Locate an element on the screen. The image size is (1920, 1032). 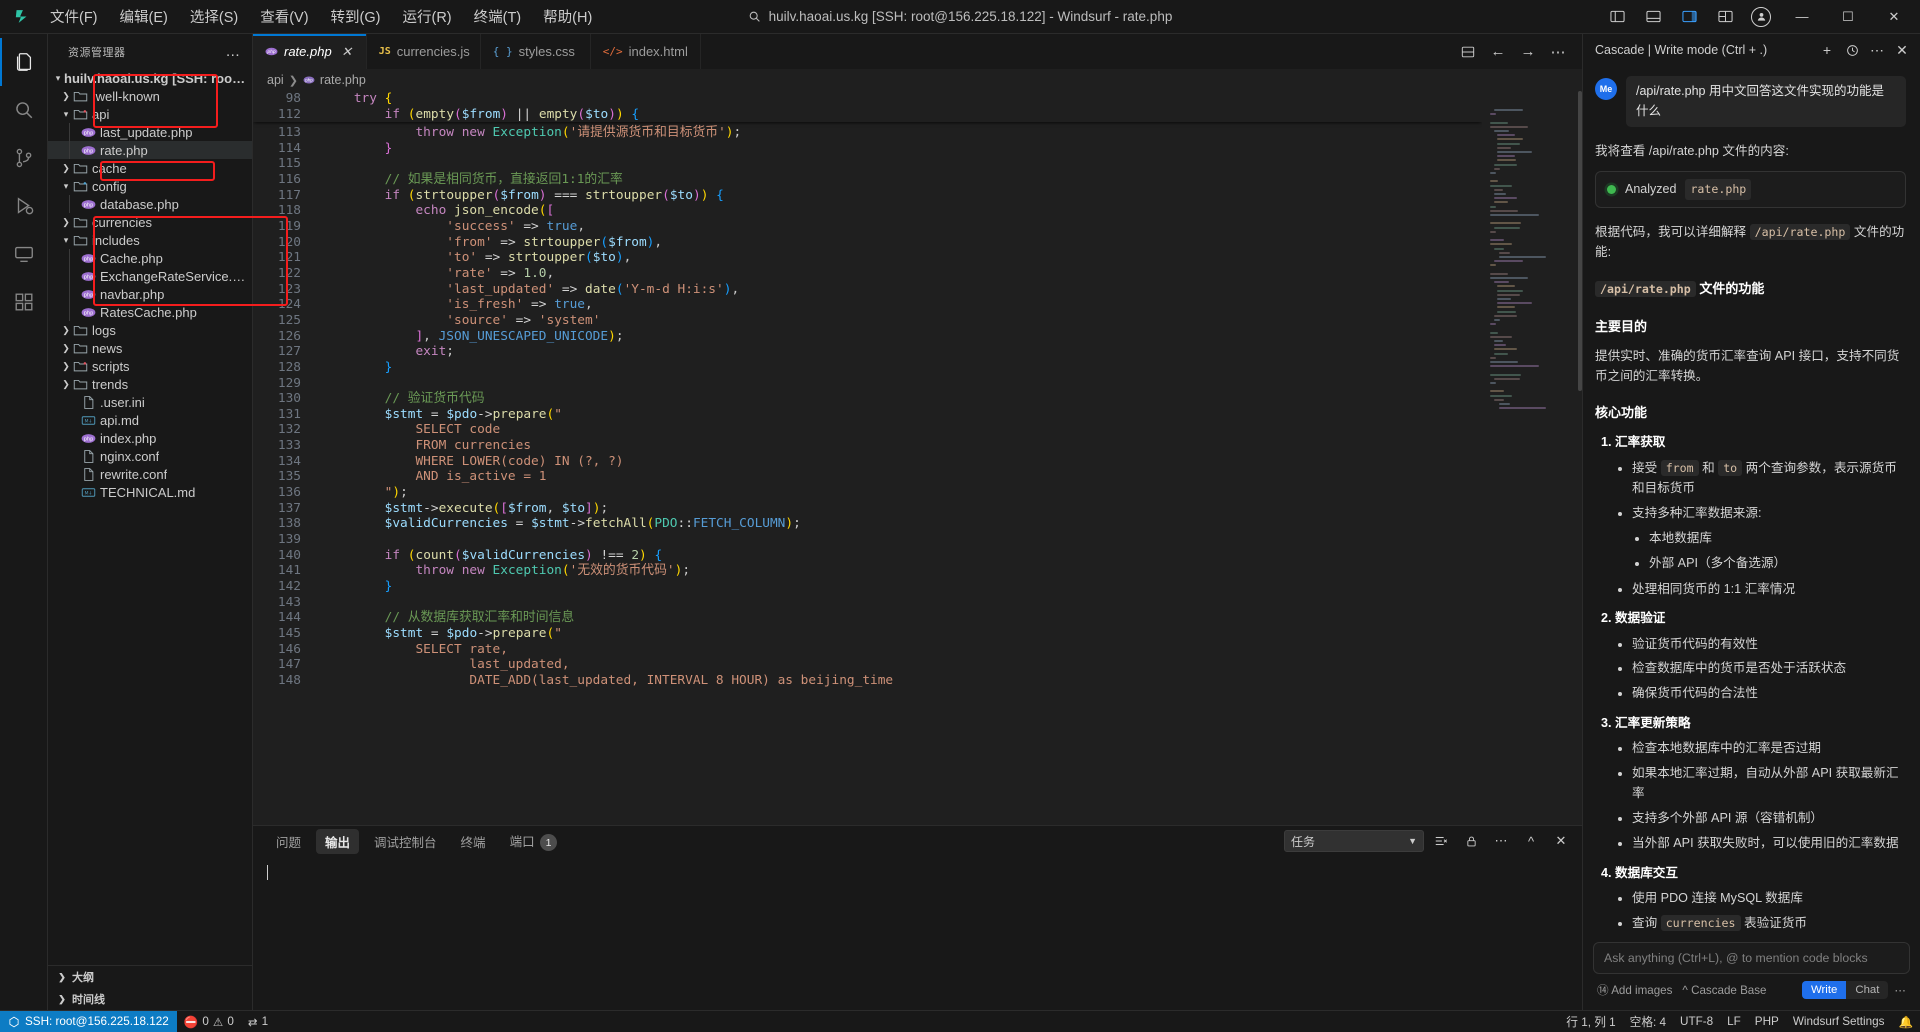
cascade-more-icon: ⋯ is located at coordinates (1877, 50).